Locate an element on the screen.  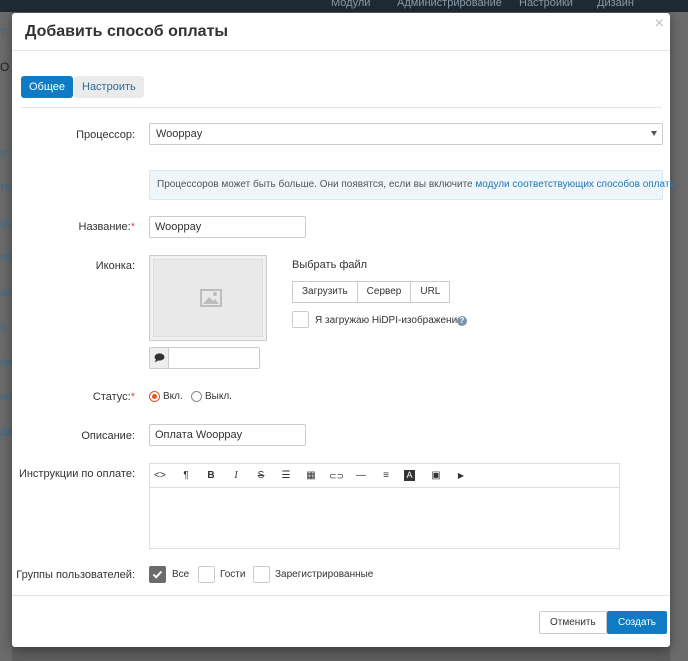
status-label: Статус:* is located at coordinates (114, 397).